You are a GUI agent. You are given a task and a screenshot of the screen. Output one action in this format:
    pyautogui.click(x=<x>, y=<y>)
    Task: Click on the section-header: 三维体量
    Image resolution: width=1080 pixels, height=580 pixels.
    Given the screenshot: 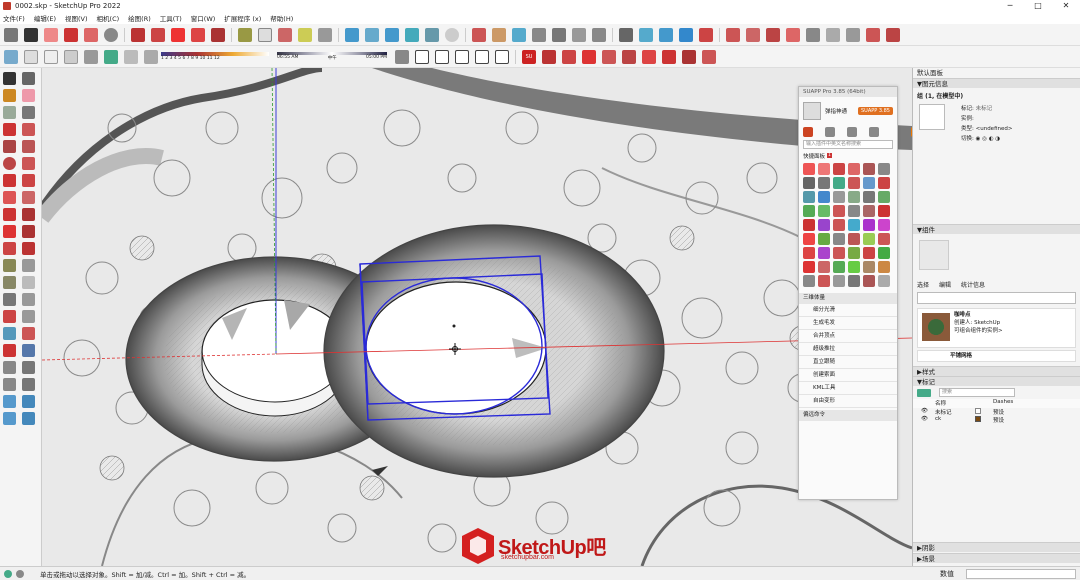 What is the action you would take?
    pyautogui.click(x=848, y=298)
    